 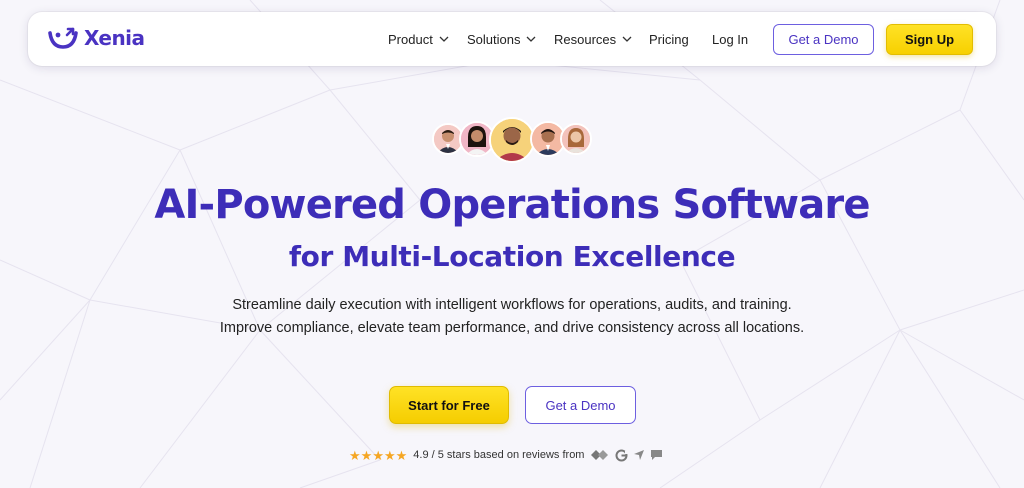 I want to click on hero-title: AI-Powered Operations Software, so click(x=512, y=205).